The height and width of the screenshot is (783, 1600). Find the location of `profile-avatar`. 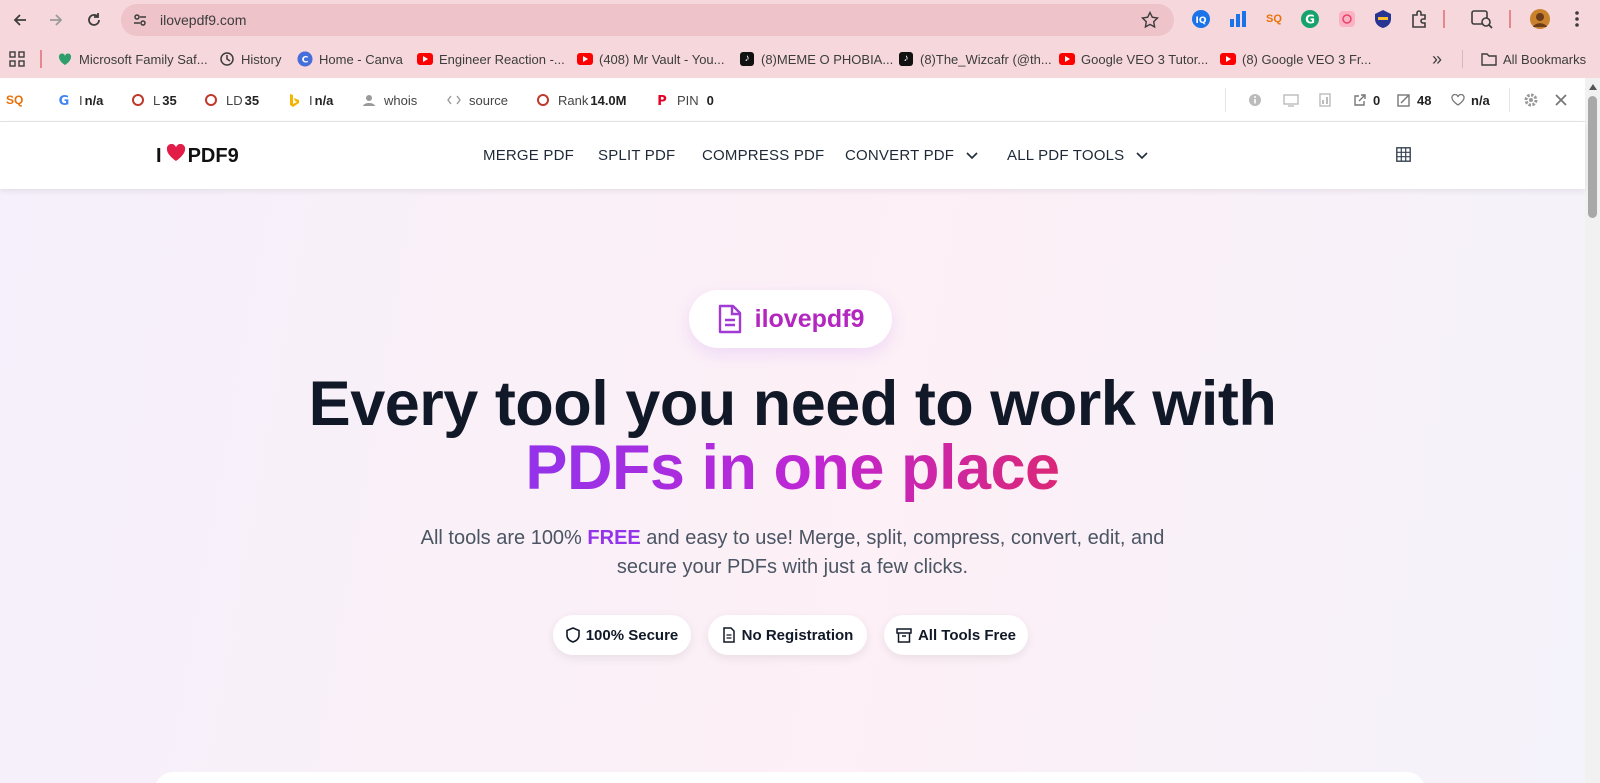

profile-avatar is located at coordinates (1540, 19).